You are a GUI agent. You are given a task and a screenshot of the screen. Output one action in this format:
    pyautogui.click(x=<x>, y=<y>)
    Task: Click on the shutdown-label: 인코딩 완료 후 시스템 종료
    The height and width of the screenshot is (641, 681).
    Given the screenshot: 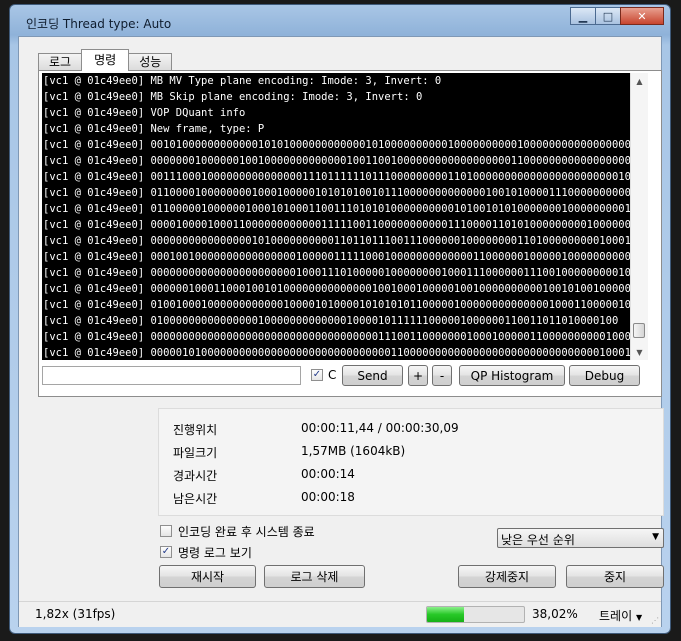 What is the action you would take?
    pyautogui.click(x=246, y=531)
    